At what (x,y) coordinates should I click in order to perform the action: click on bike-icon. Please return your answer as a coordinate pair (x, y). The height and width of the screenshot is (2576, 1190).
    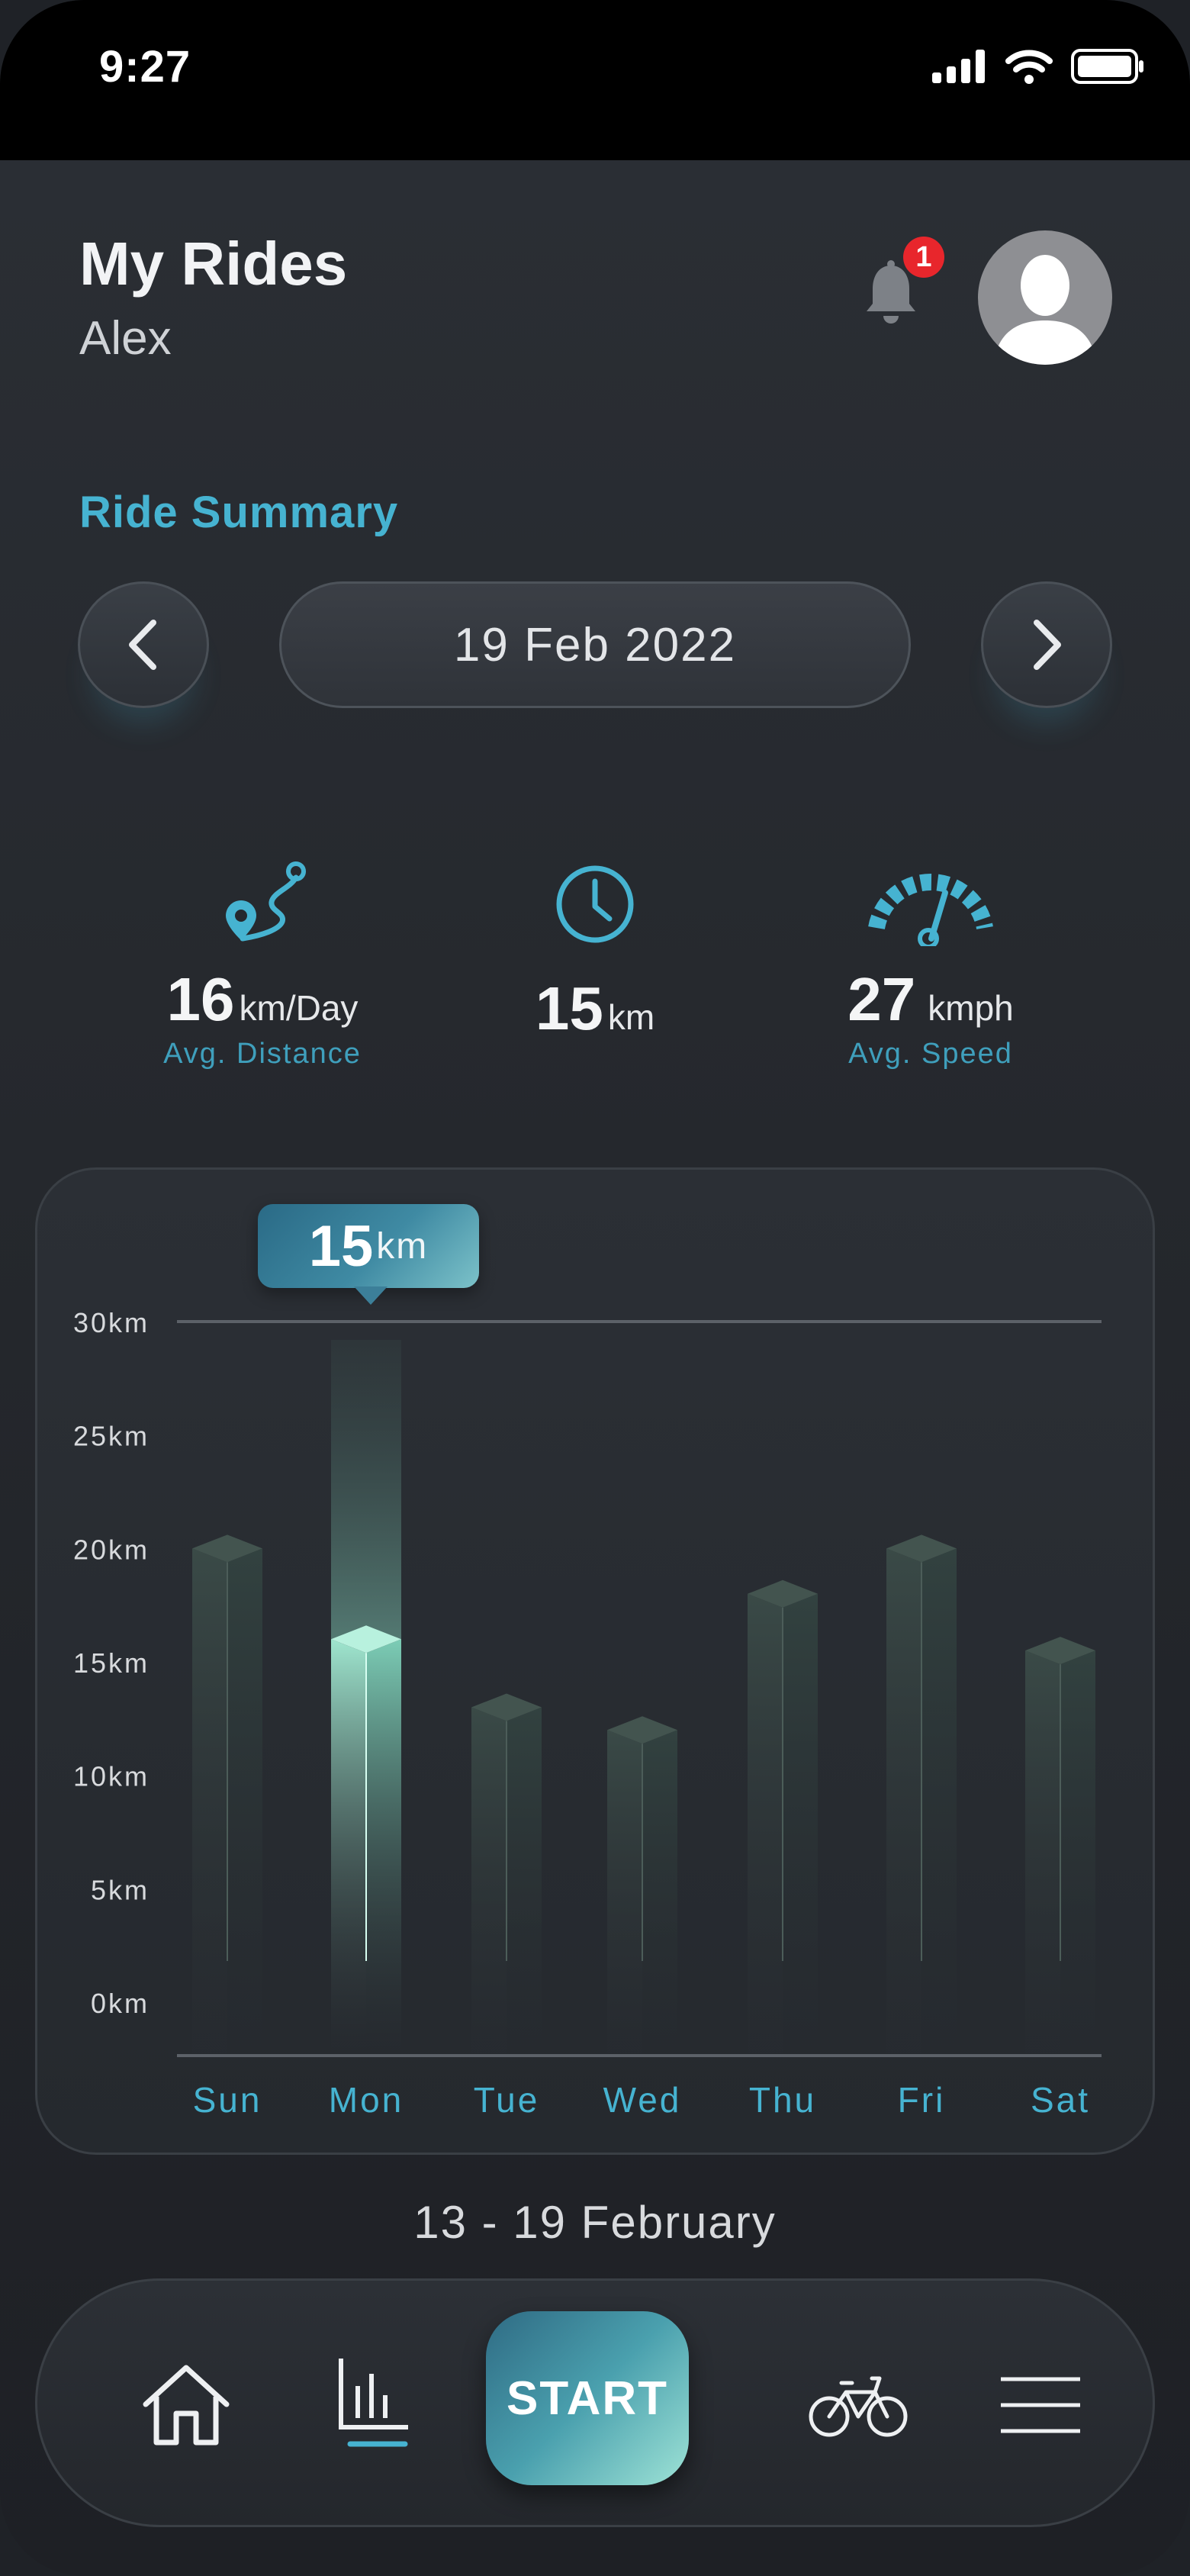
    Looking at the image, I should click on (858, 2406).